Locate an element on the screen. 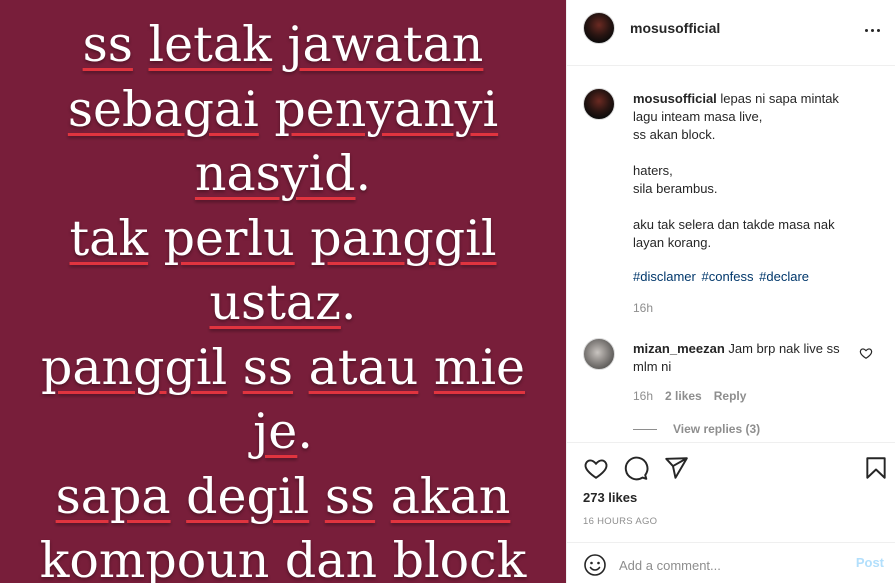 The width and height of the screenshot is (895, 583). post-header: mosusofficial is located at coordinates (731, 33).